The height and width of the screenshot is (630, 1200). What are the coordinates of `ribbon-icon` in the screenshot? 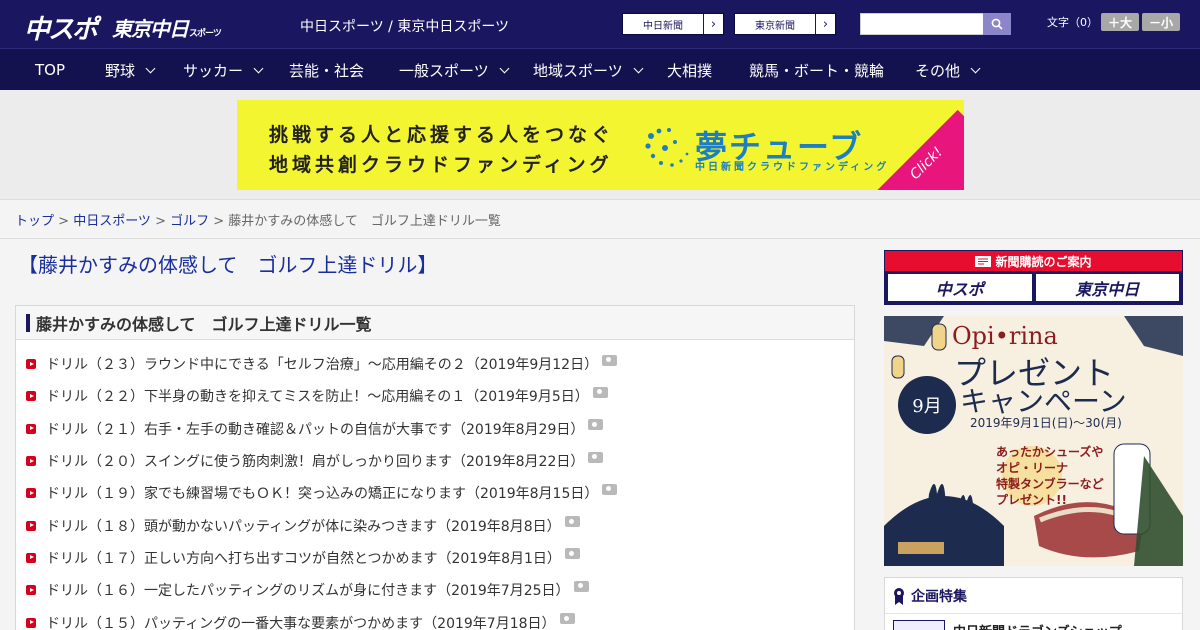 It's located at (899, 596).